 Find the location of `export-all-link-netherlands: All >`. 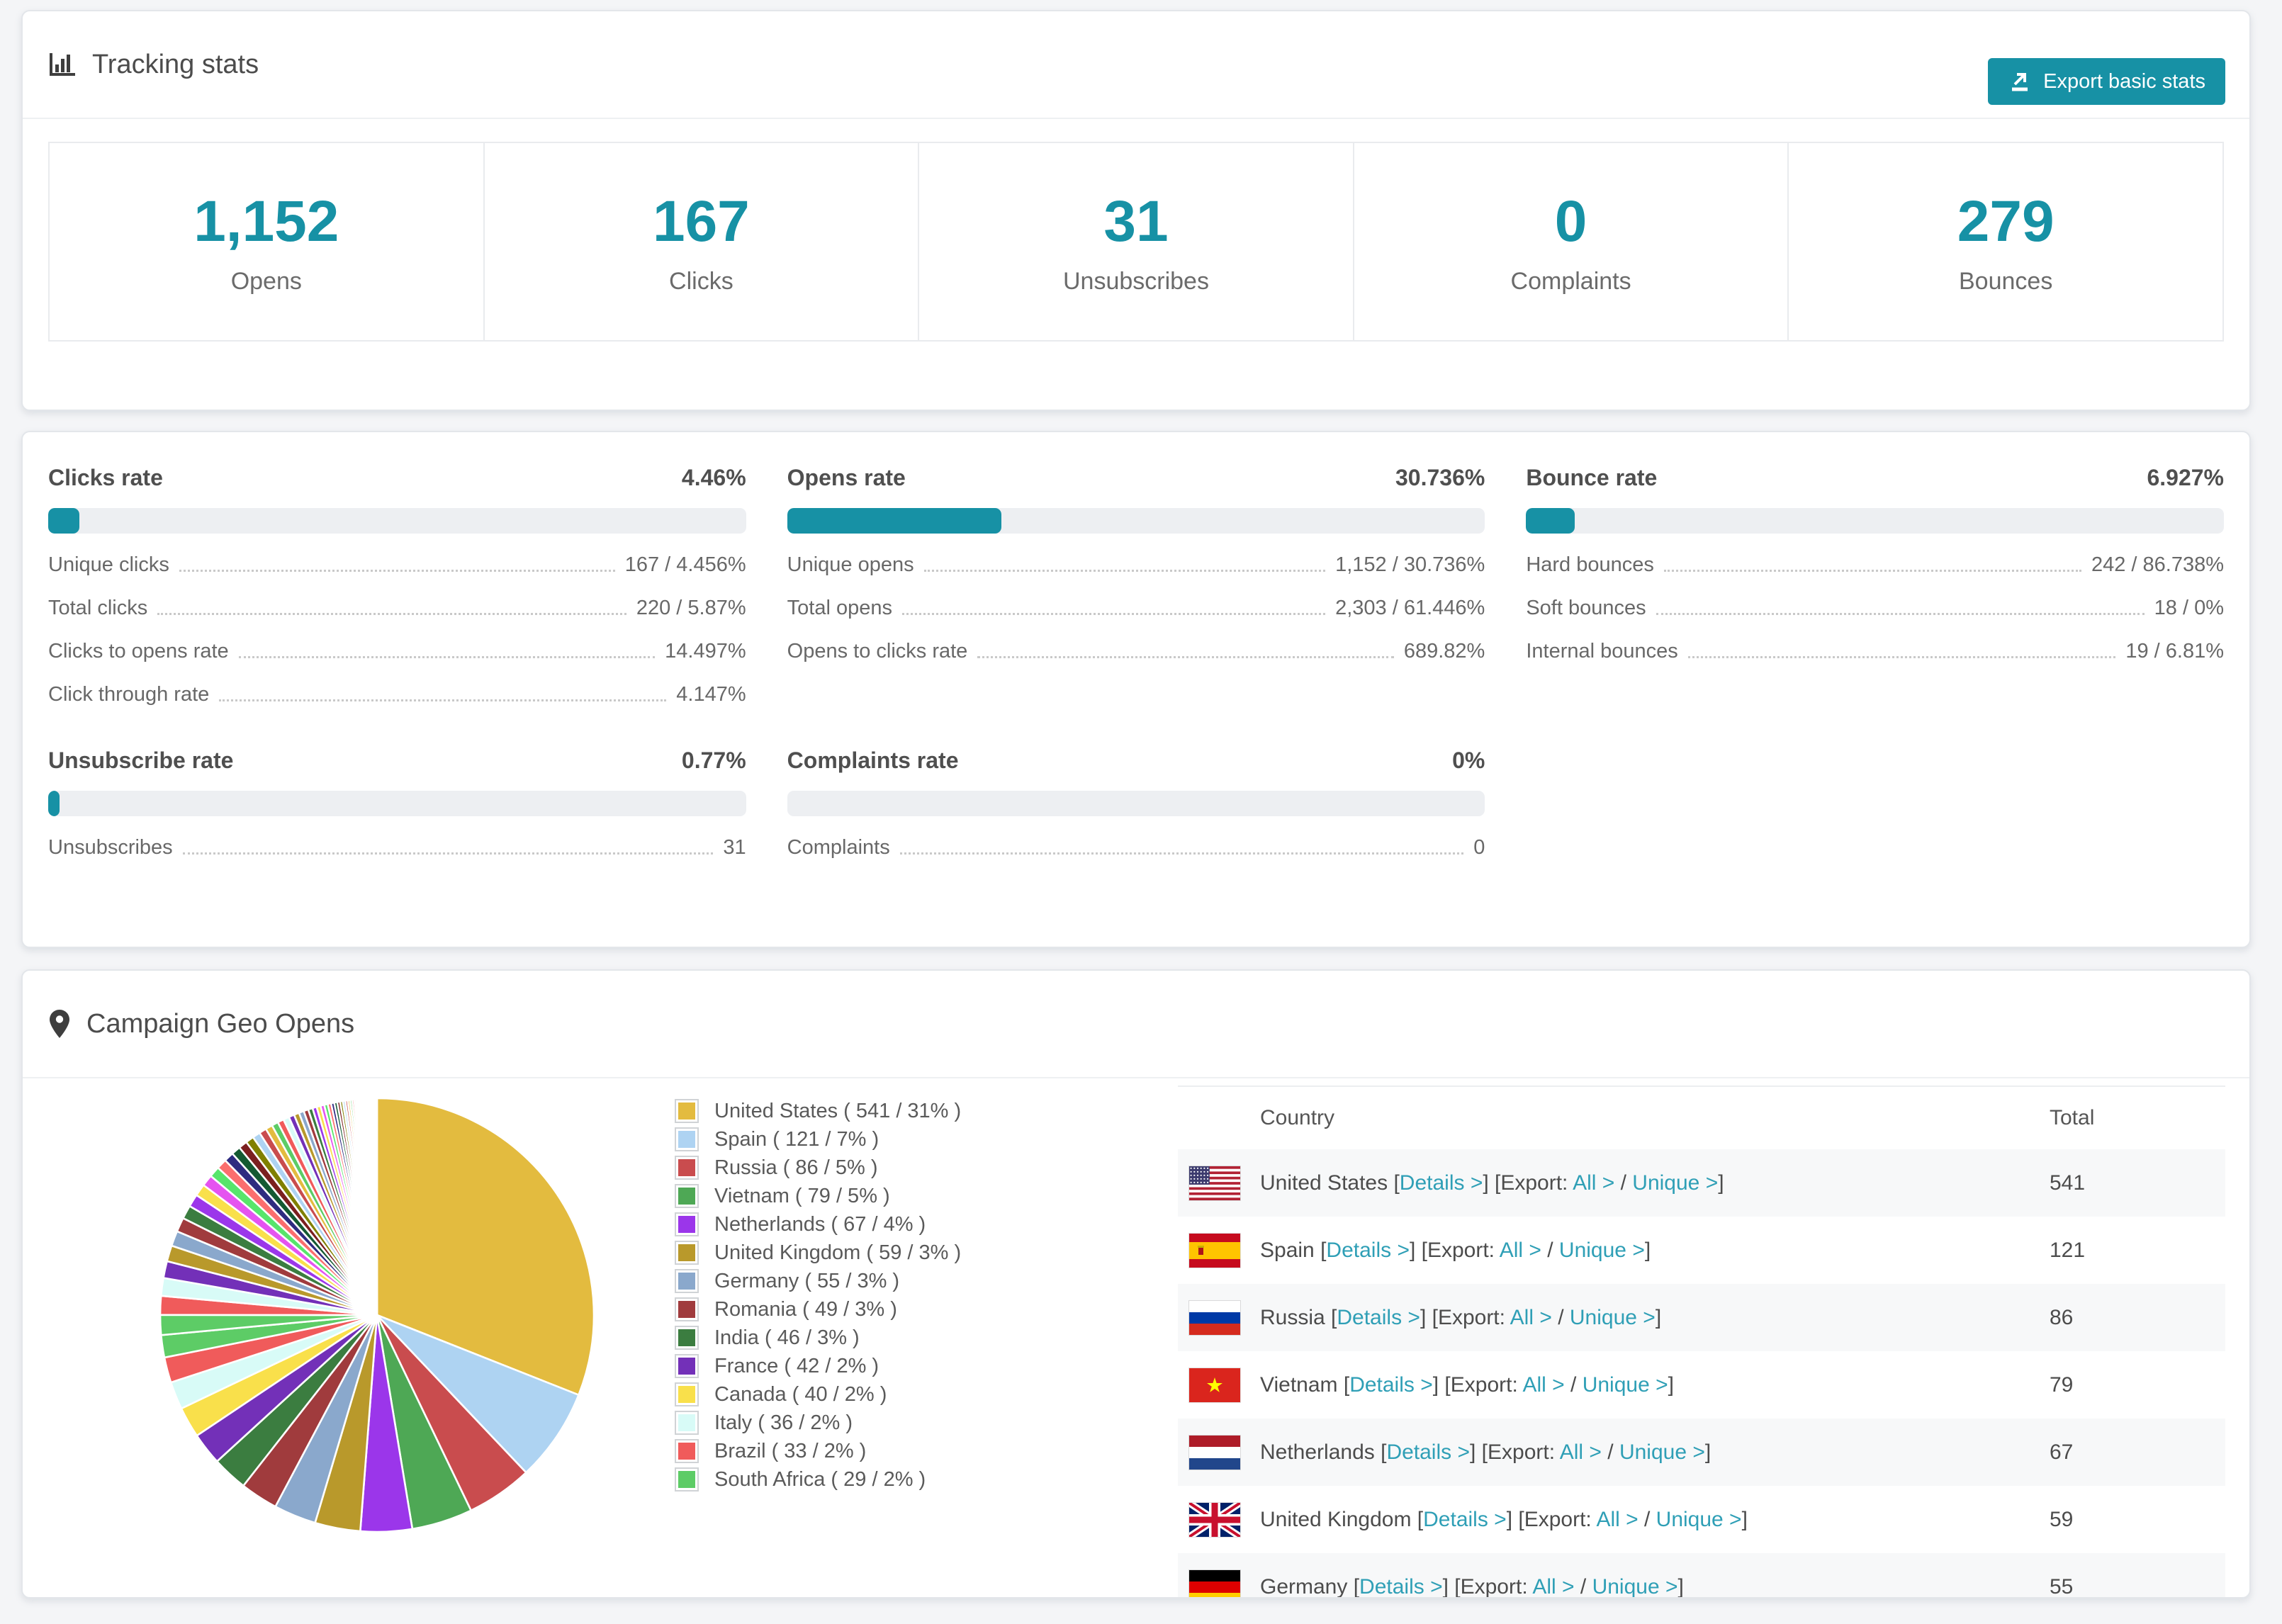

export-all-link-netherlands: All > is located at coordinates (1581, 1452).